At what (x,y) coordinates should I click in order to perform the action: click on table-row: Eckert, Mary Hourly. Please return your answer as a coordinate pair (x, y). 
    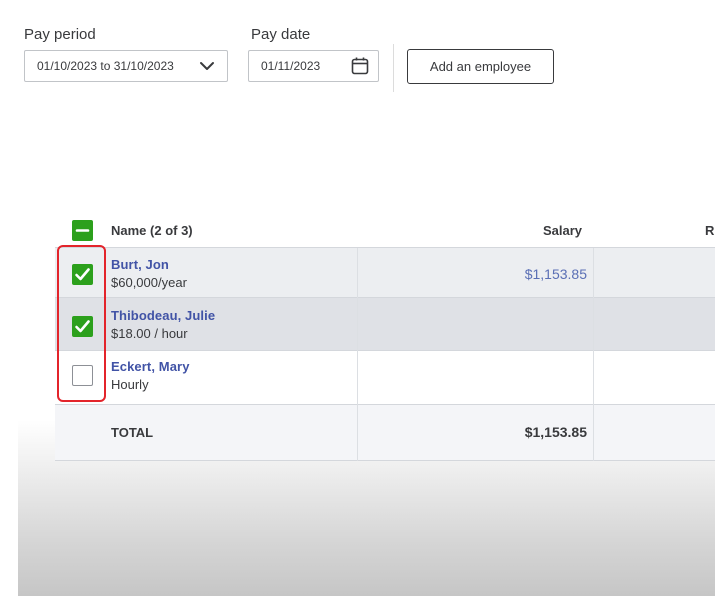
    Looking at the image, I should click on (385, 378).